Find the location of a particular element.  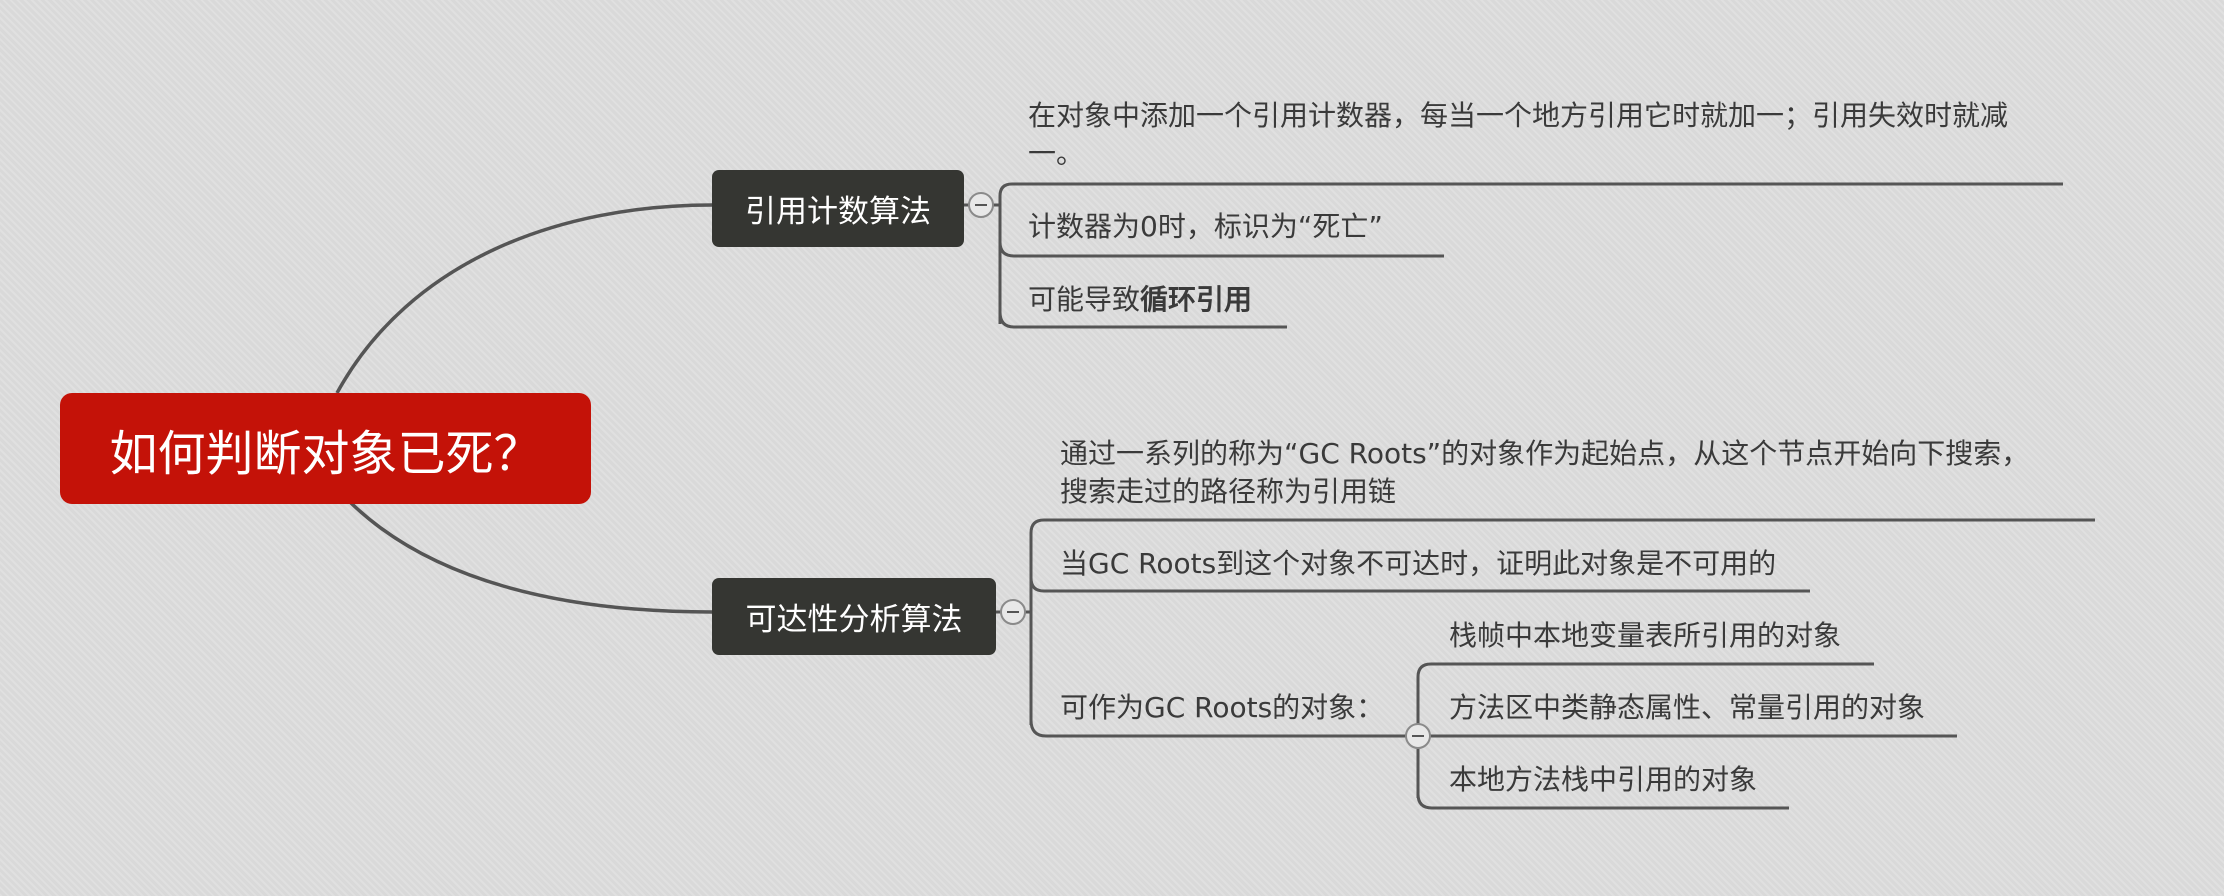

leaf-topic: 当GC Roots到这个对象不可达时，证明此对象是不可用的 is located at coordinates (1418, 564).